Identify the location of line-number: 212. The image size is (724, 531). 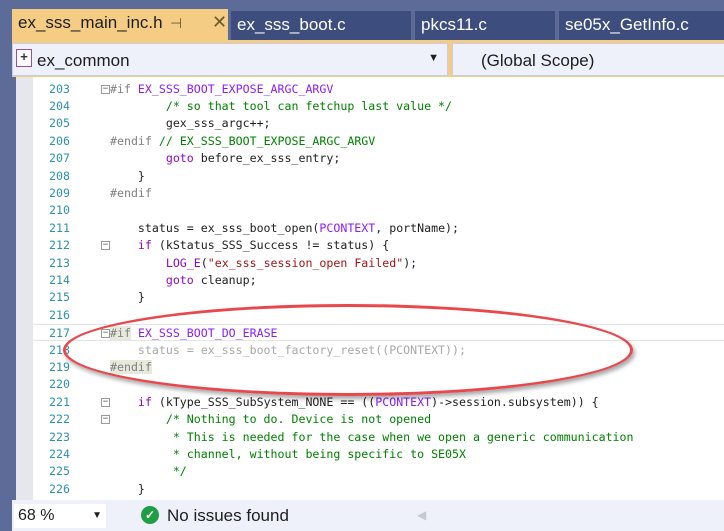
(59, 245).